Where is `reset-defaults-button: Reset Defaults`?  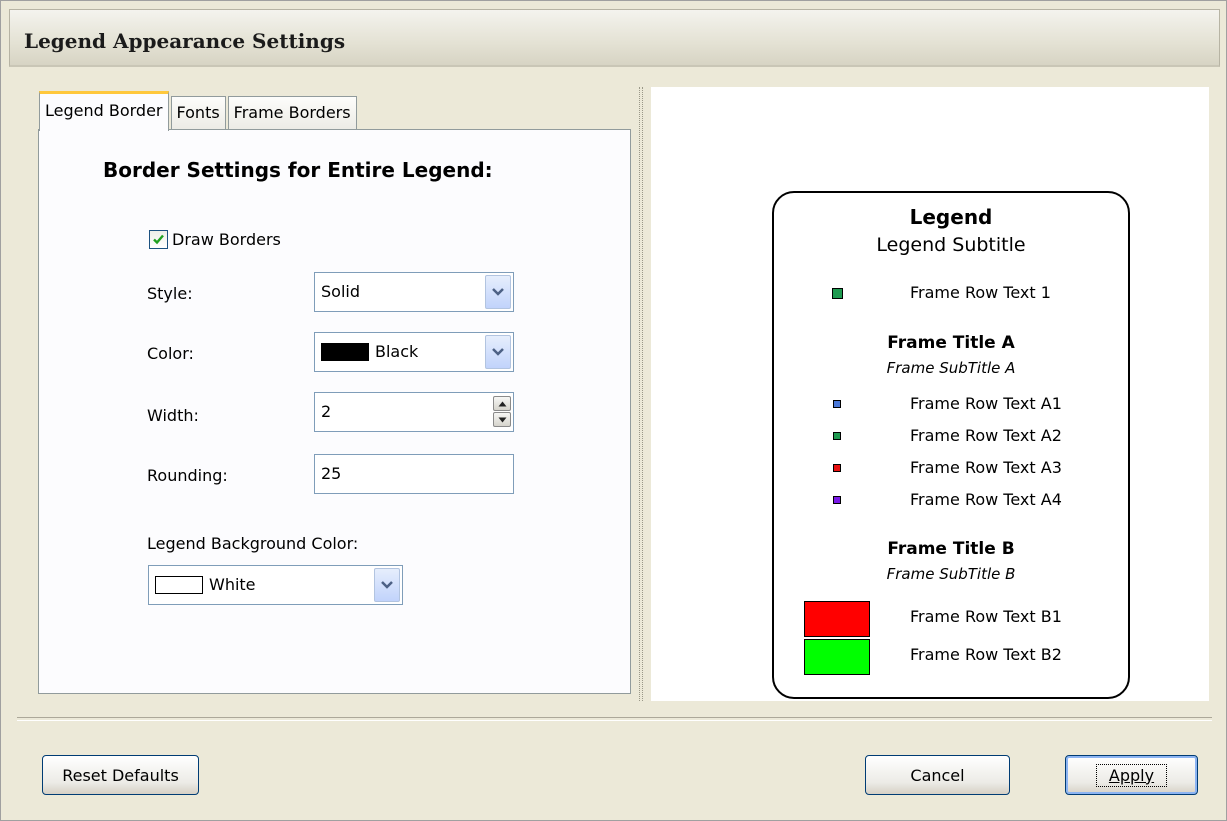 reset-defaults-button: Reset Defaults is located at coordinates (120, 775).